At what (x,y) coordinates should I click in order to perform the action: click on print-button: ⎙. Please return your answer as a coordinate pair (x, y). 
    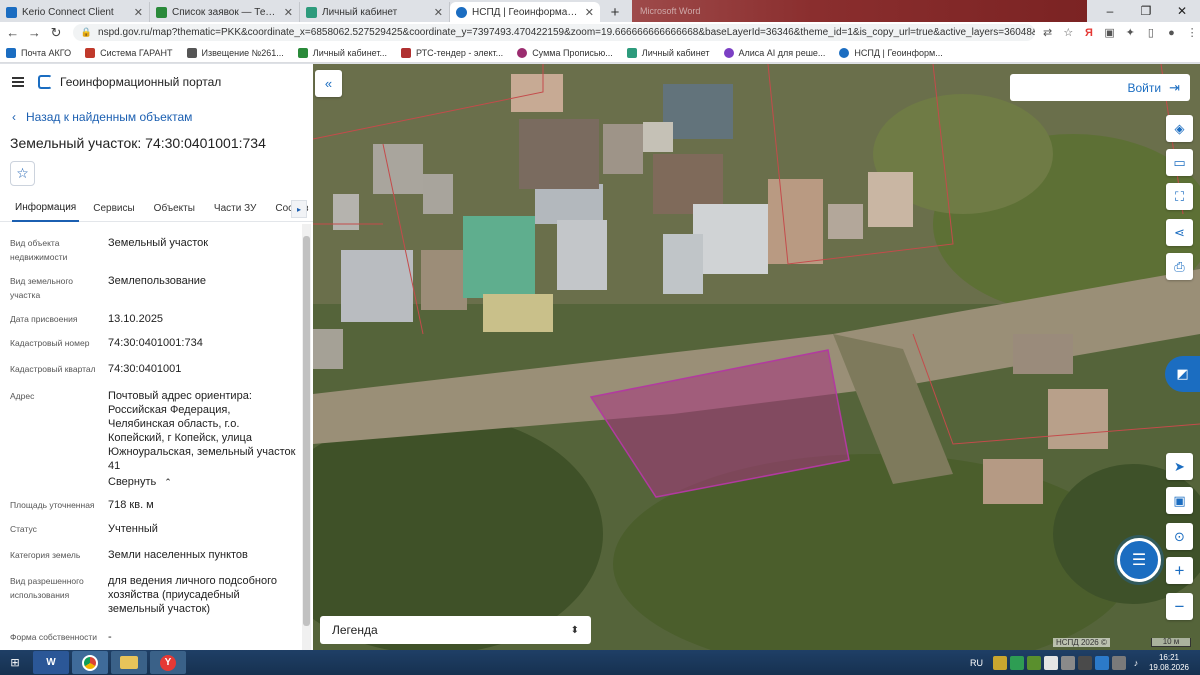
    Looking at the image, I should click on (1179, 266).